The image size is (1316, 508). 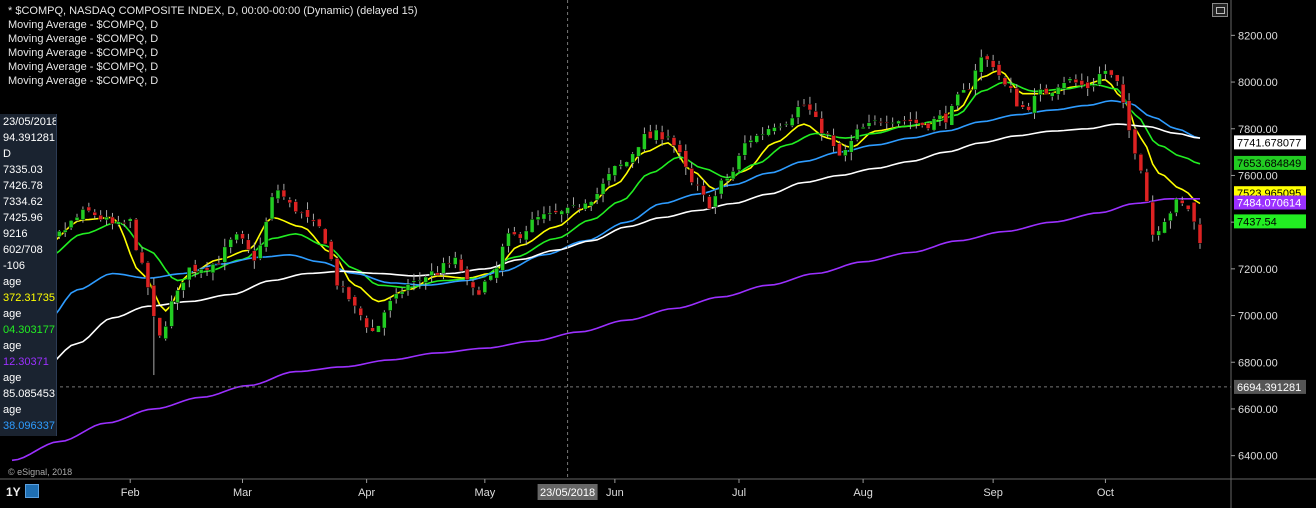 What do you see at coordinates (13, 492) in the screenshot?
I see `timeframe-label: 1Y` at bounding box center [13, 492].